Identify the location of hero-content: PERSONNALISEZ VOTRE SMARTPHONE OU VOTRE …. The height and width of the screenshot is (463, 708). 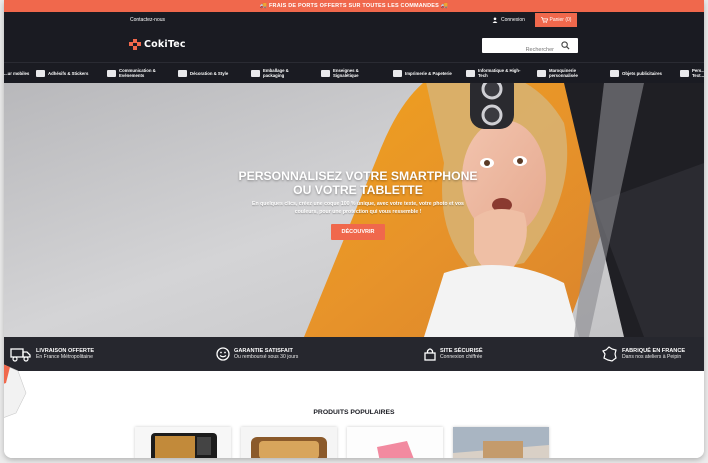
(358, 204).